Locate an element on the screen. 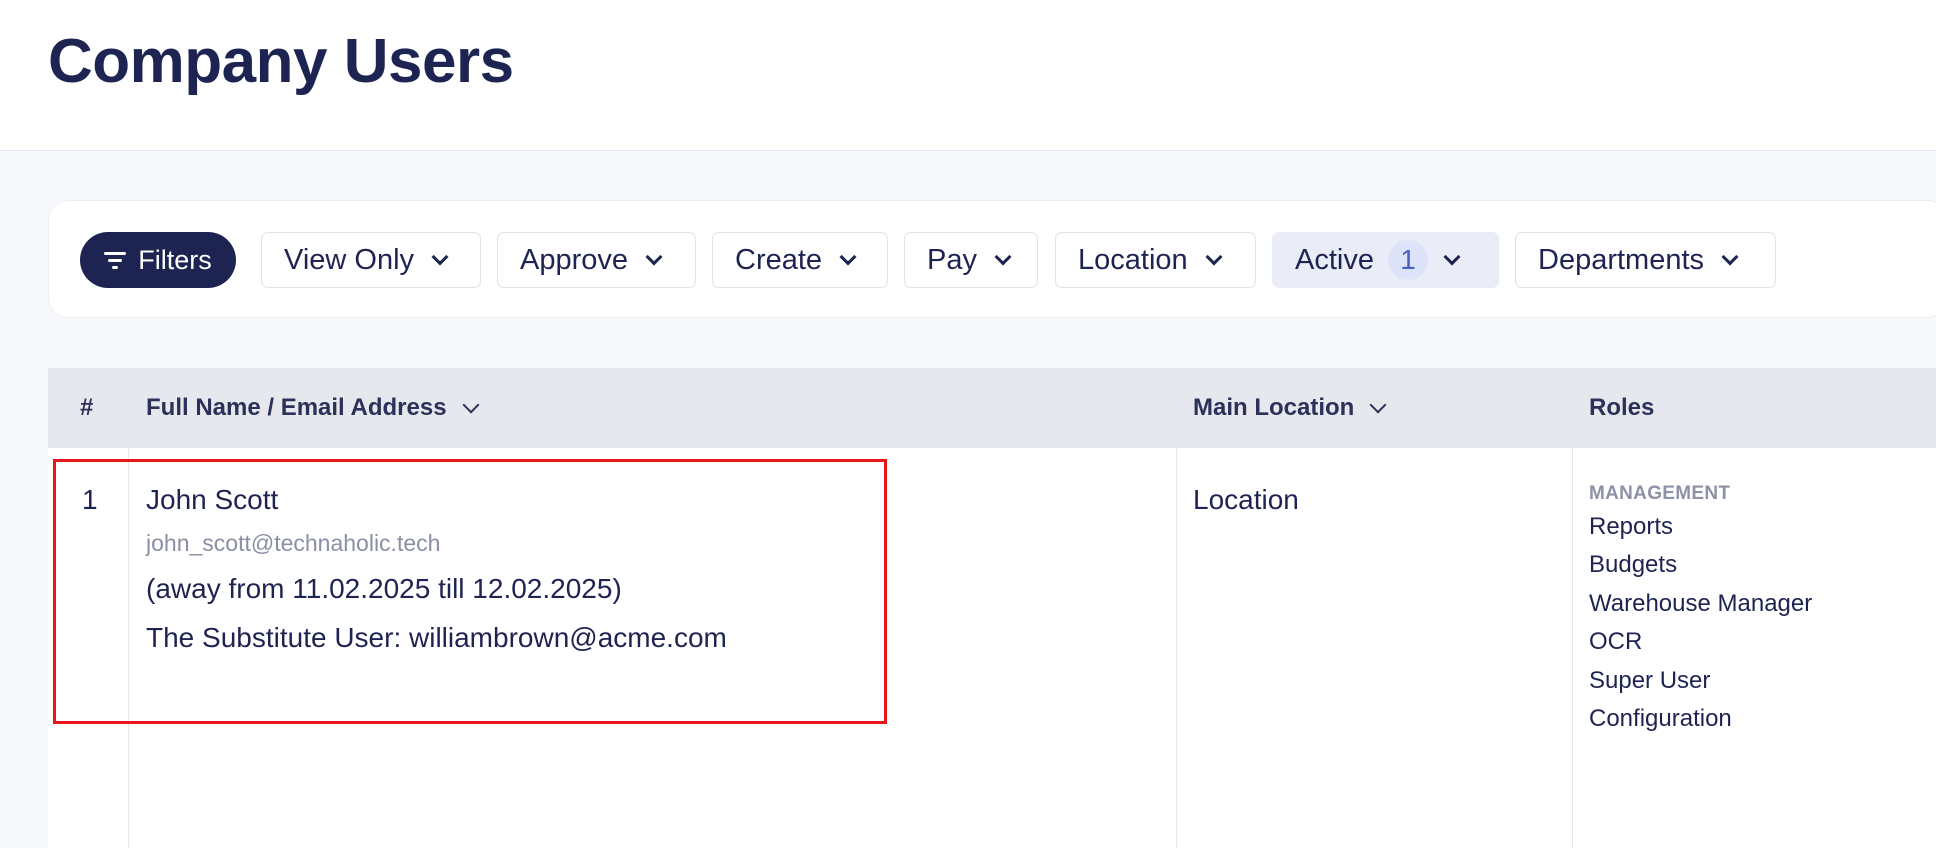 The width and height of the screenshot is (1936, 848). row-number: 1 is located at coordinates (90, 499).